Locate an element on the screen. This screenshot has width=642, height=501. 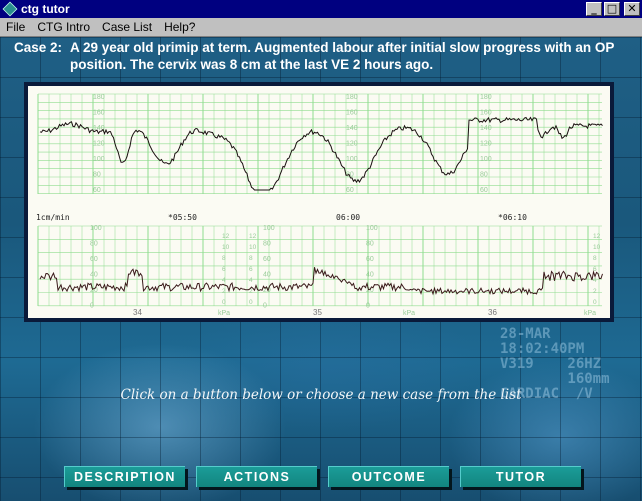
case-buttons: DESCRIPTION ACTIONS OUTCOME TUTOR is located at coordinates (322, 476).